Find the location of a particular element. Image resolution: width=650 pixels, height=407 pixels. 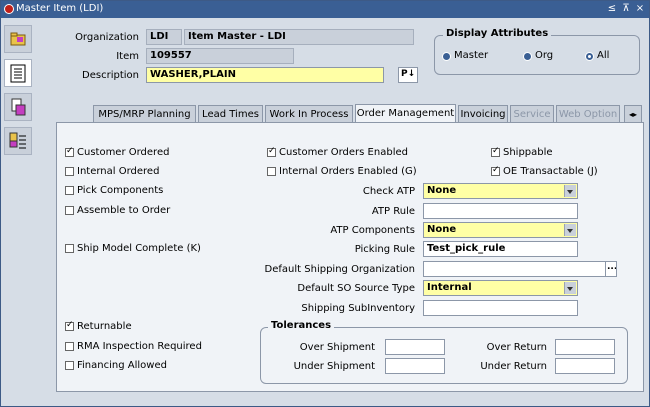

edit-button: P↓ is located at coordinates (408, 75).